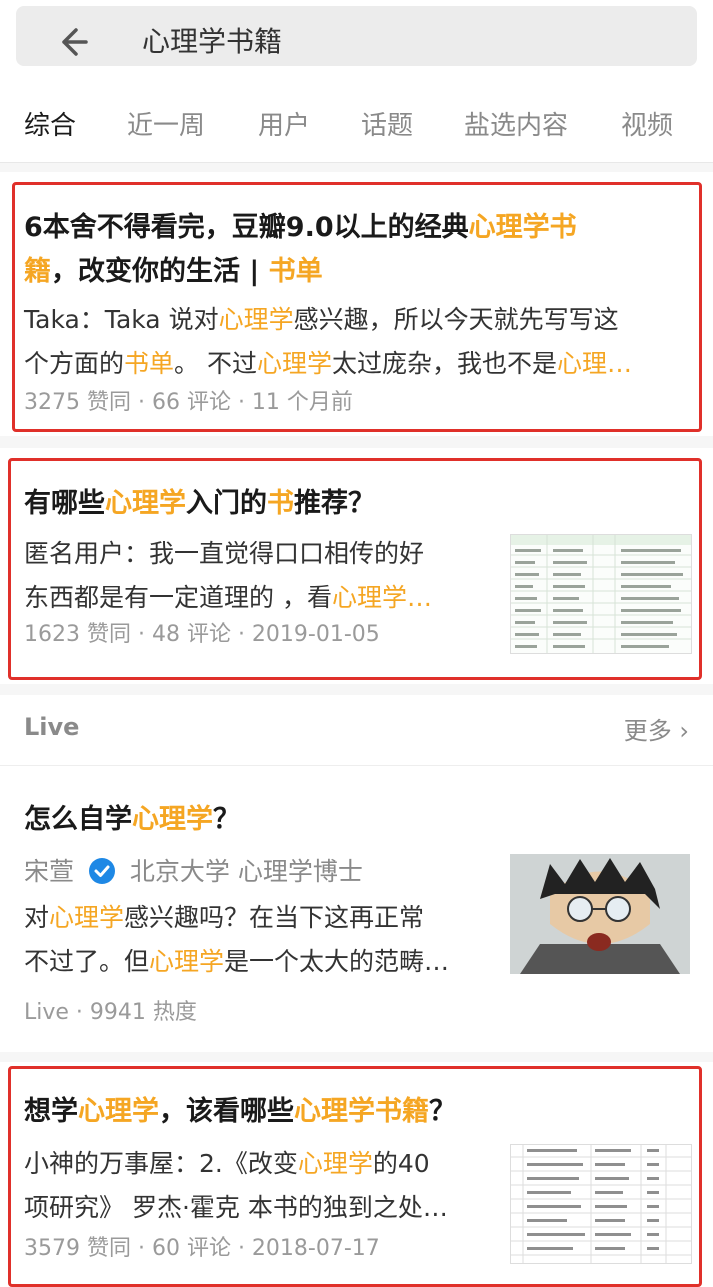  I want to click on result-title: 6本舍不得看完，豆瓣9.0以上的经典心理学书 籍，改变你的生活 | 书单, so click(349, 250).